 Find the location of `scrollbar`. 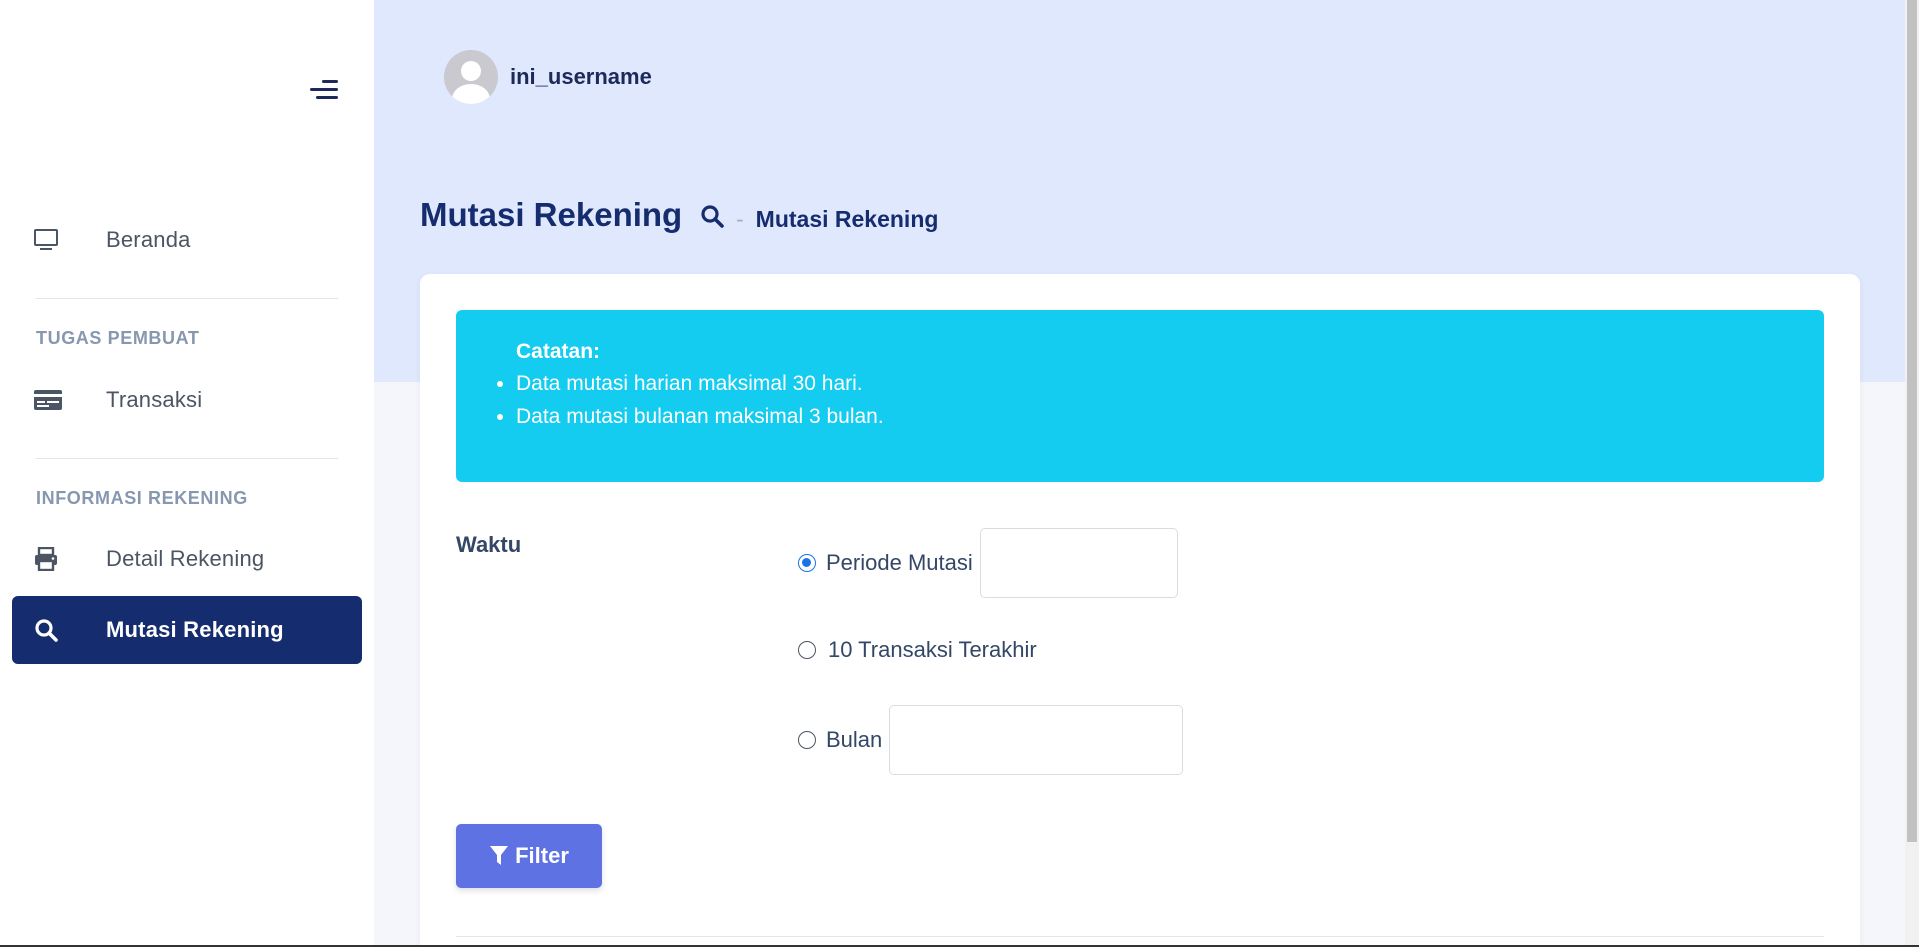

scrollbar is located at coordinates (1912, 473).